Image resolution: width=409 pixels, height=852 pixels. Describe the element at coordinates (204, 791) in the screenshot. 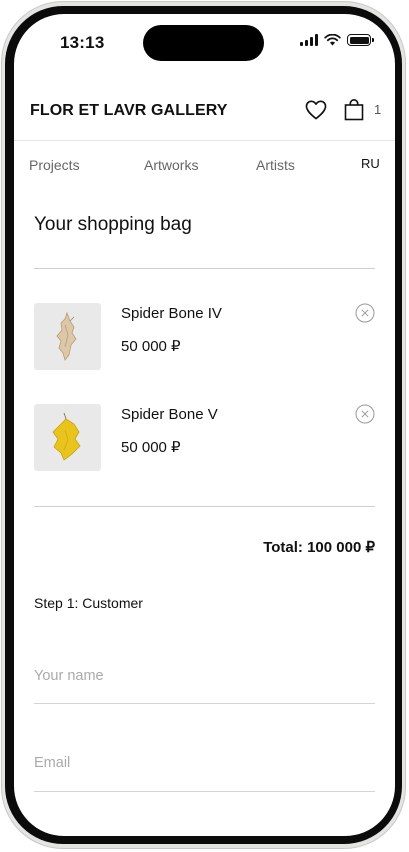

I see `email-input-underline` at that location.